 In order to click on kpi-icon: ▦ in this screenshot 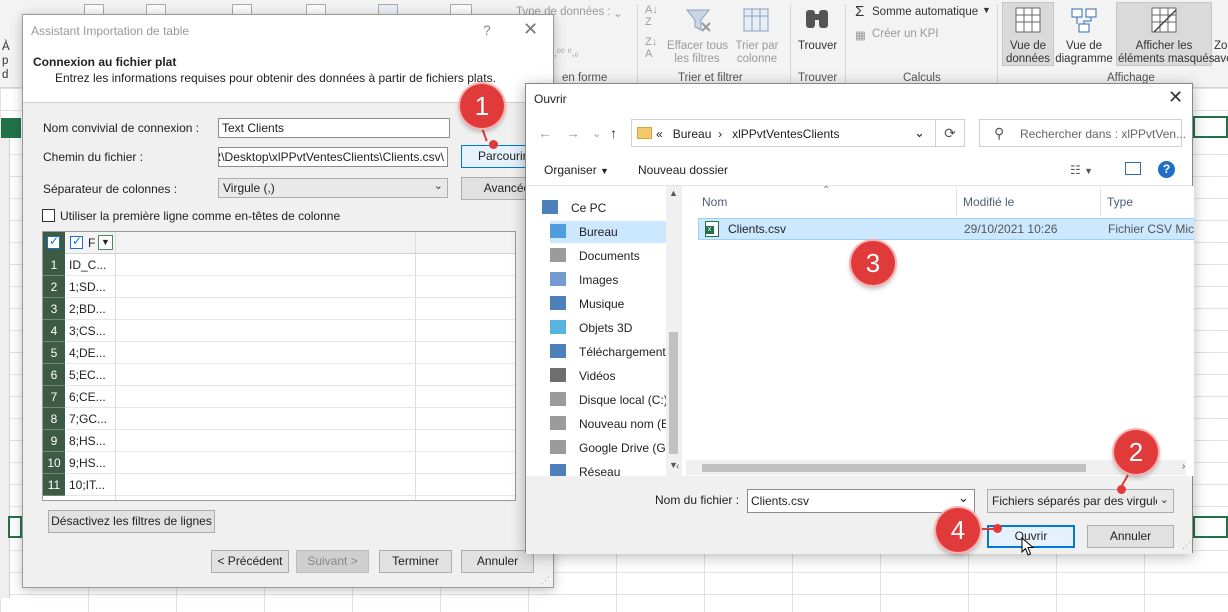, I will do `click(860, 36)`.